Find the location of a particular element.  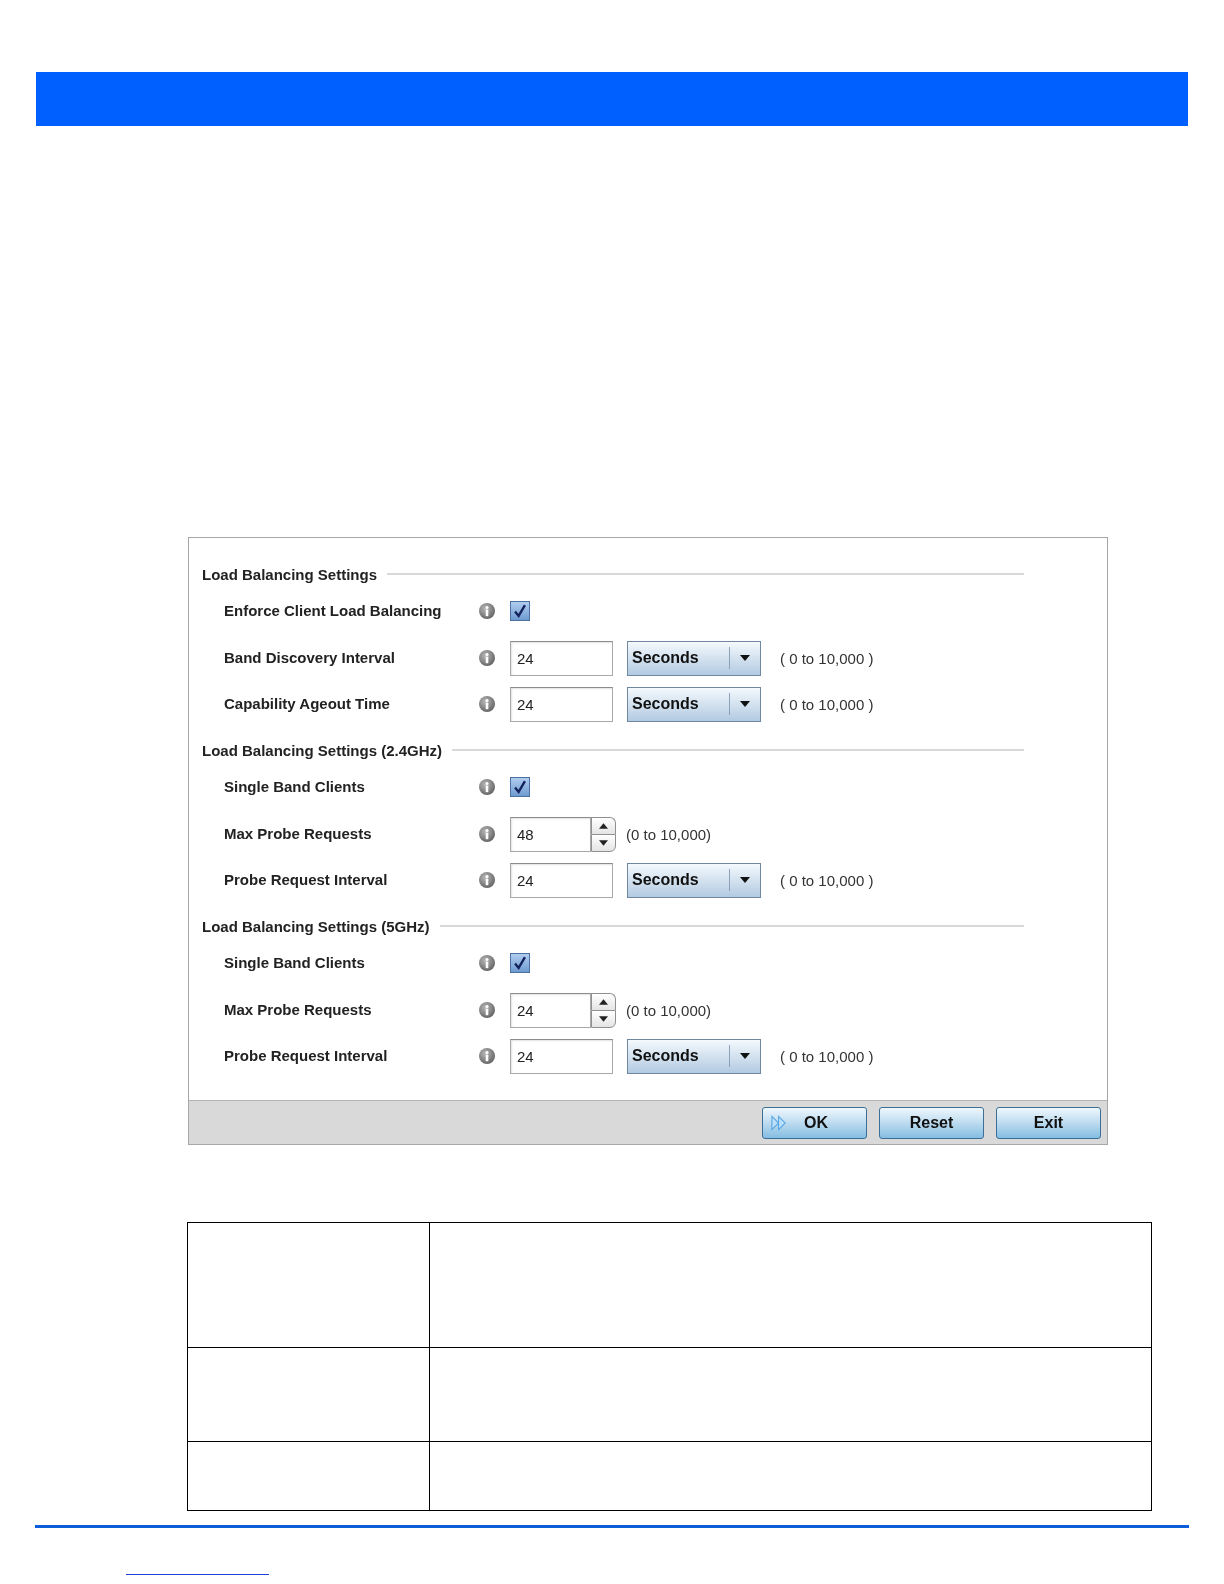

field-label: Band Discovery Interval is located at coordinates (309, 657).